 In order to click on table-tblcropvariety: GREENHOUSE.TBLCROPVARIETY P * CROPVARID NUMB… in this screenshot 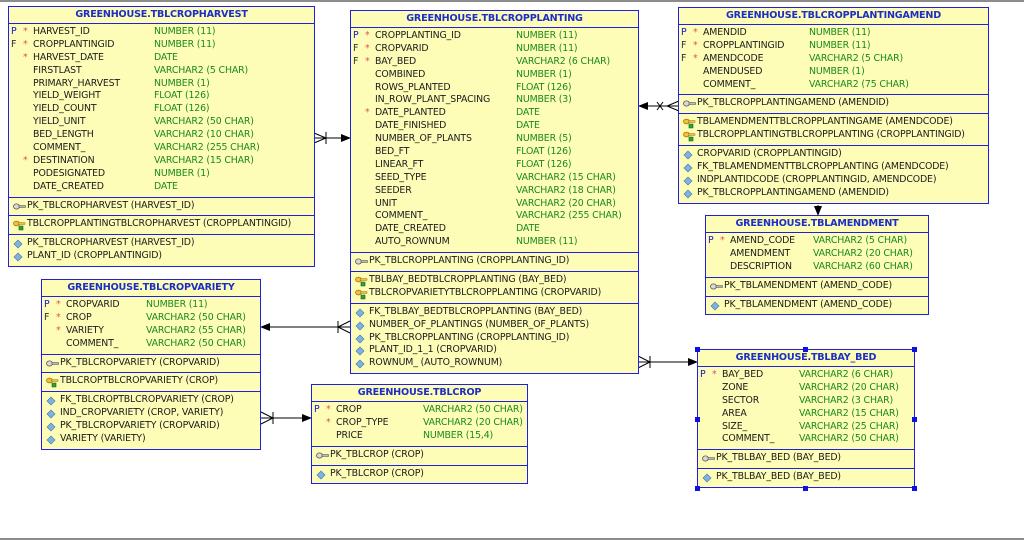, I will do `click(151, 364)`.